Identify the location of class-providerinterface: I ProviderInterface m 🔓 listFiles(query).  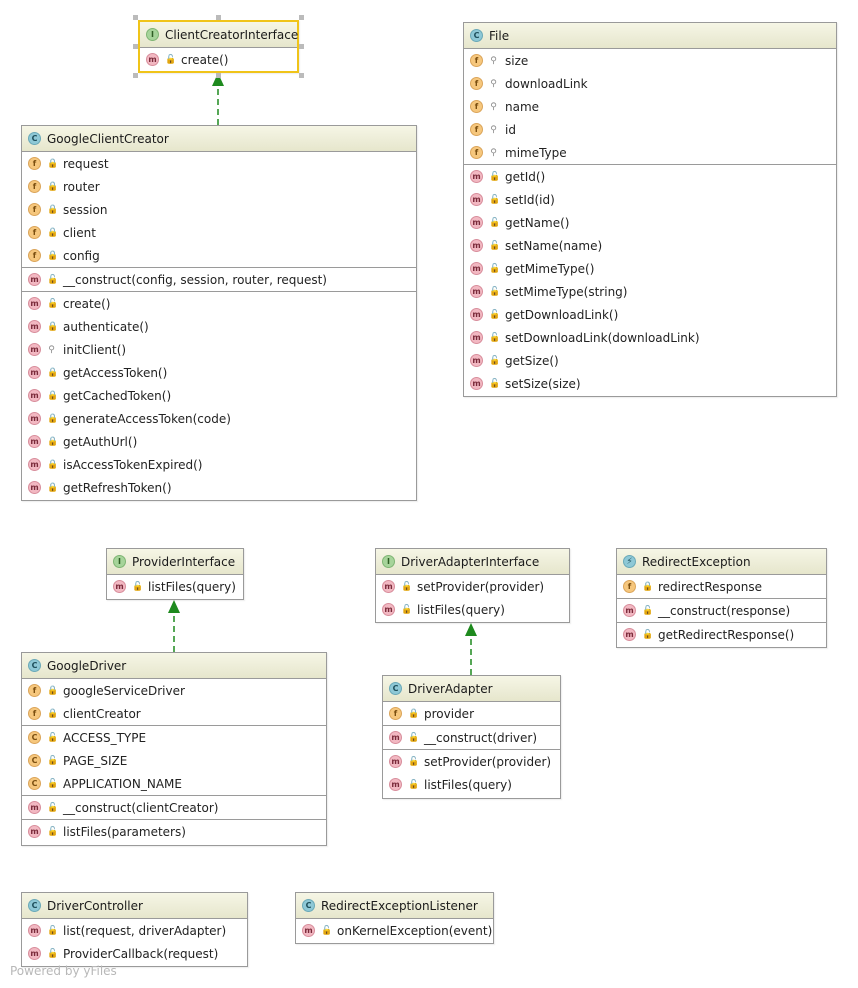
(175, 574).